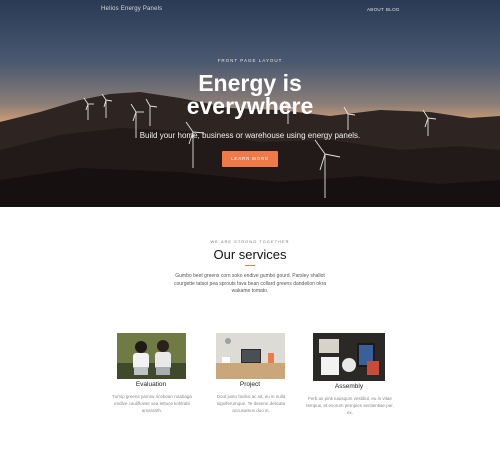  I want to click on evaluation-image, so click(151, 356).